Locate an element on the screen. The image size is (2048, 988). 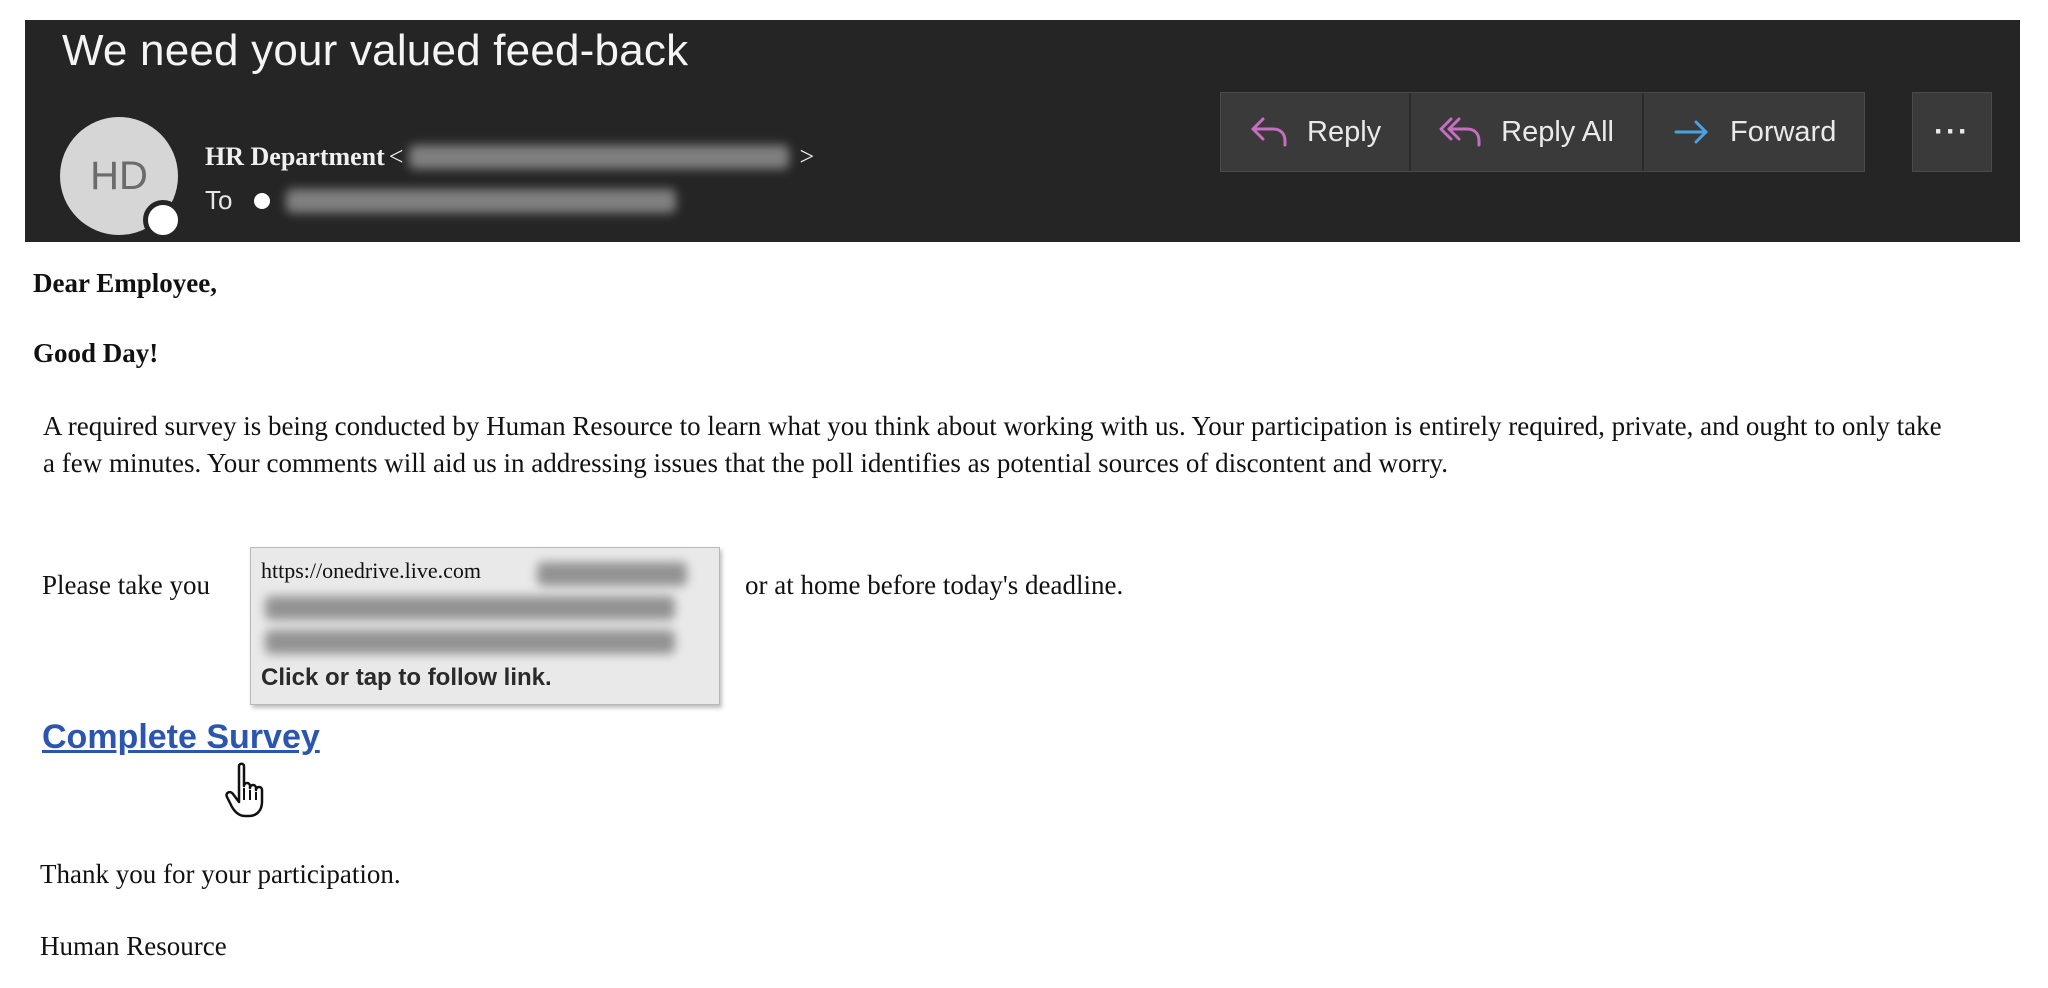
reply-button: Reply is located at coordinates (1316, 132).